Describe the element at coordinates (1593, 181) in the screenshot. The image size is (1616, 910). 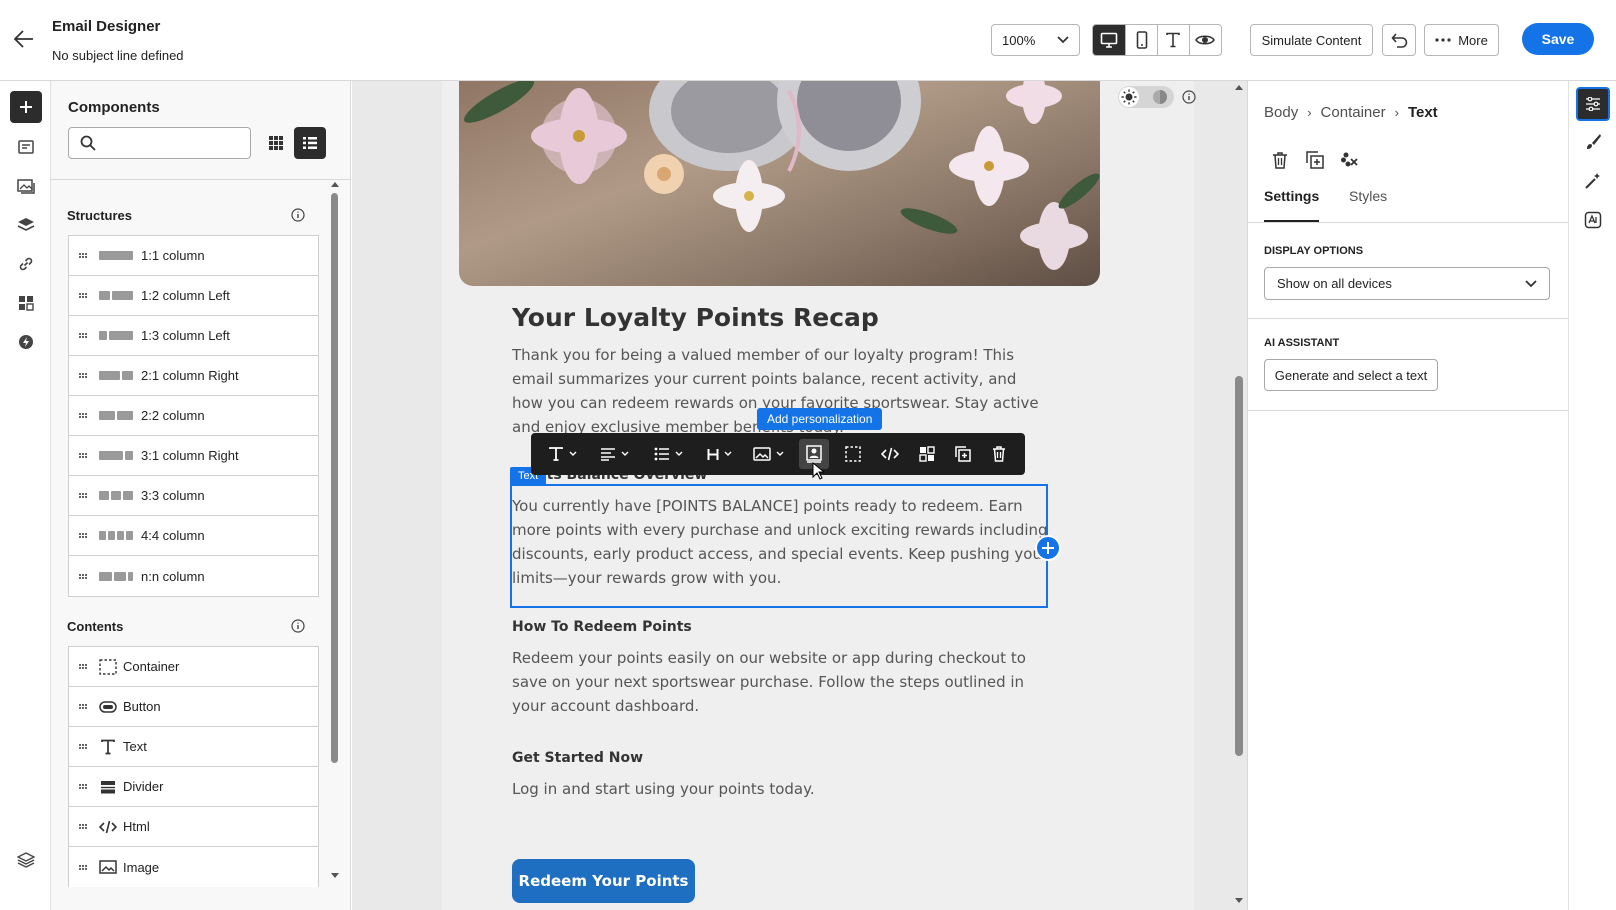
I see `ai-magic-button` at that location.